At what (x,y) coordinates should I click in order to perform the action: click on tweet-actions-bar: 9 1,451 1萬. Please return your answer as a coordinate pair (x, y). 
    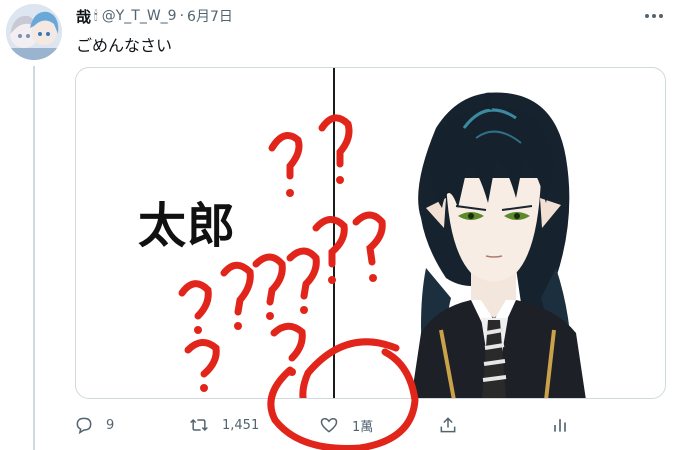
    Looking at the image, I should click on (326, 425).